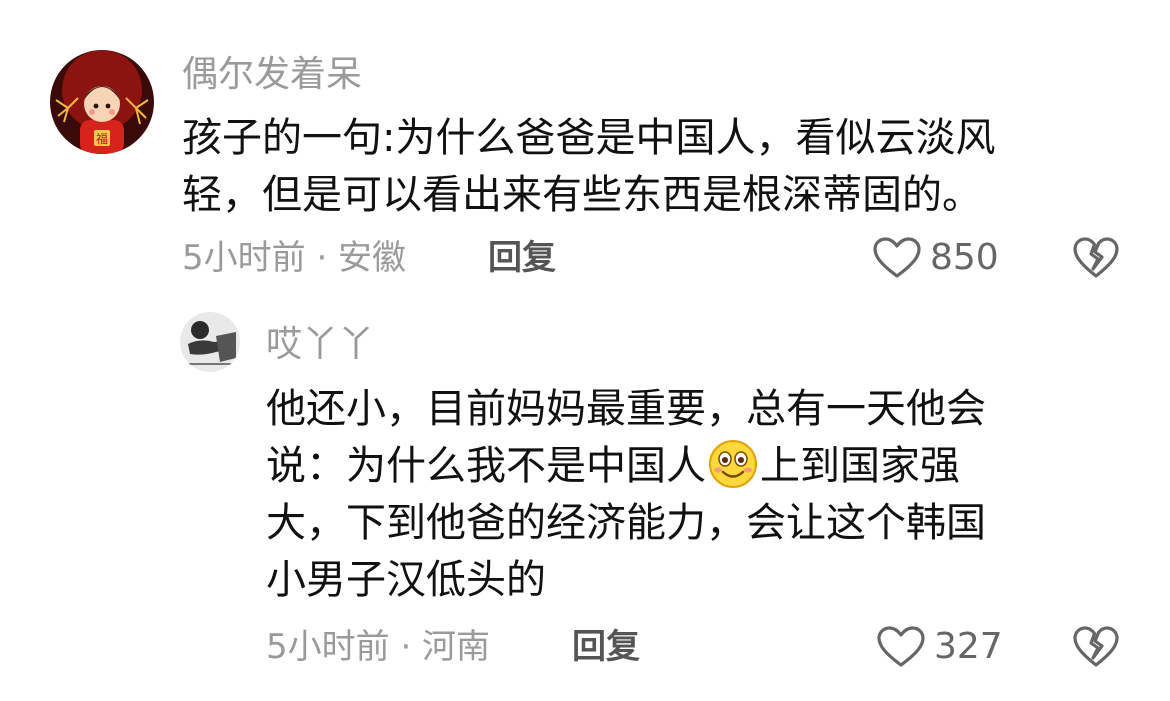  What do you see at coordinates (964, 257) in the screenshot?
I see `like-count: 850` at bounding box center [964, 257].